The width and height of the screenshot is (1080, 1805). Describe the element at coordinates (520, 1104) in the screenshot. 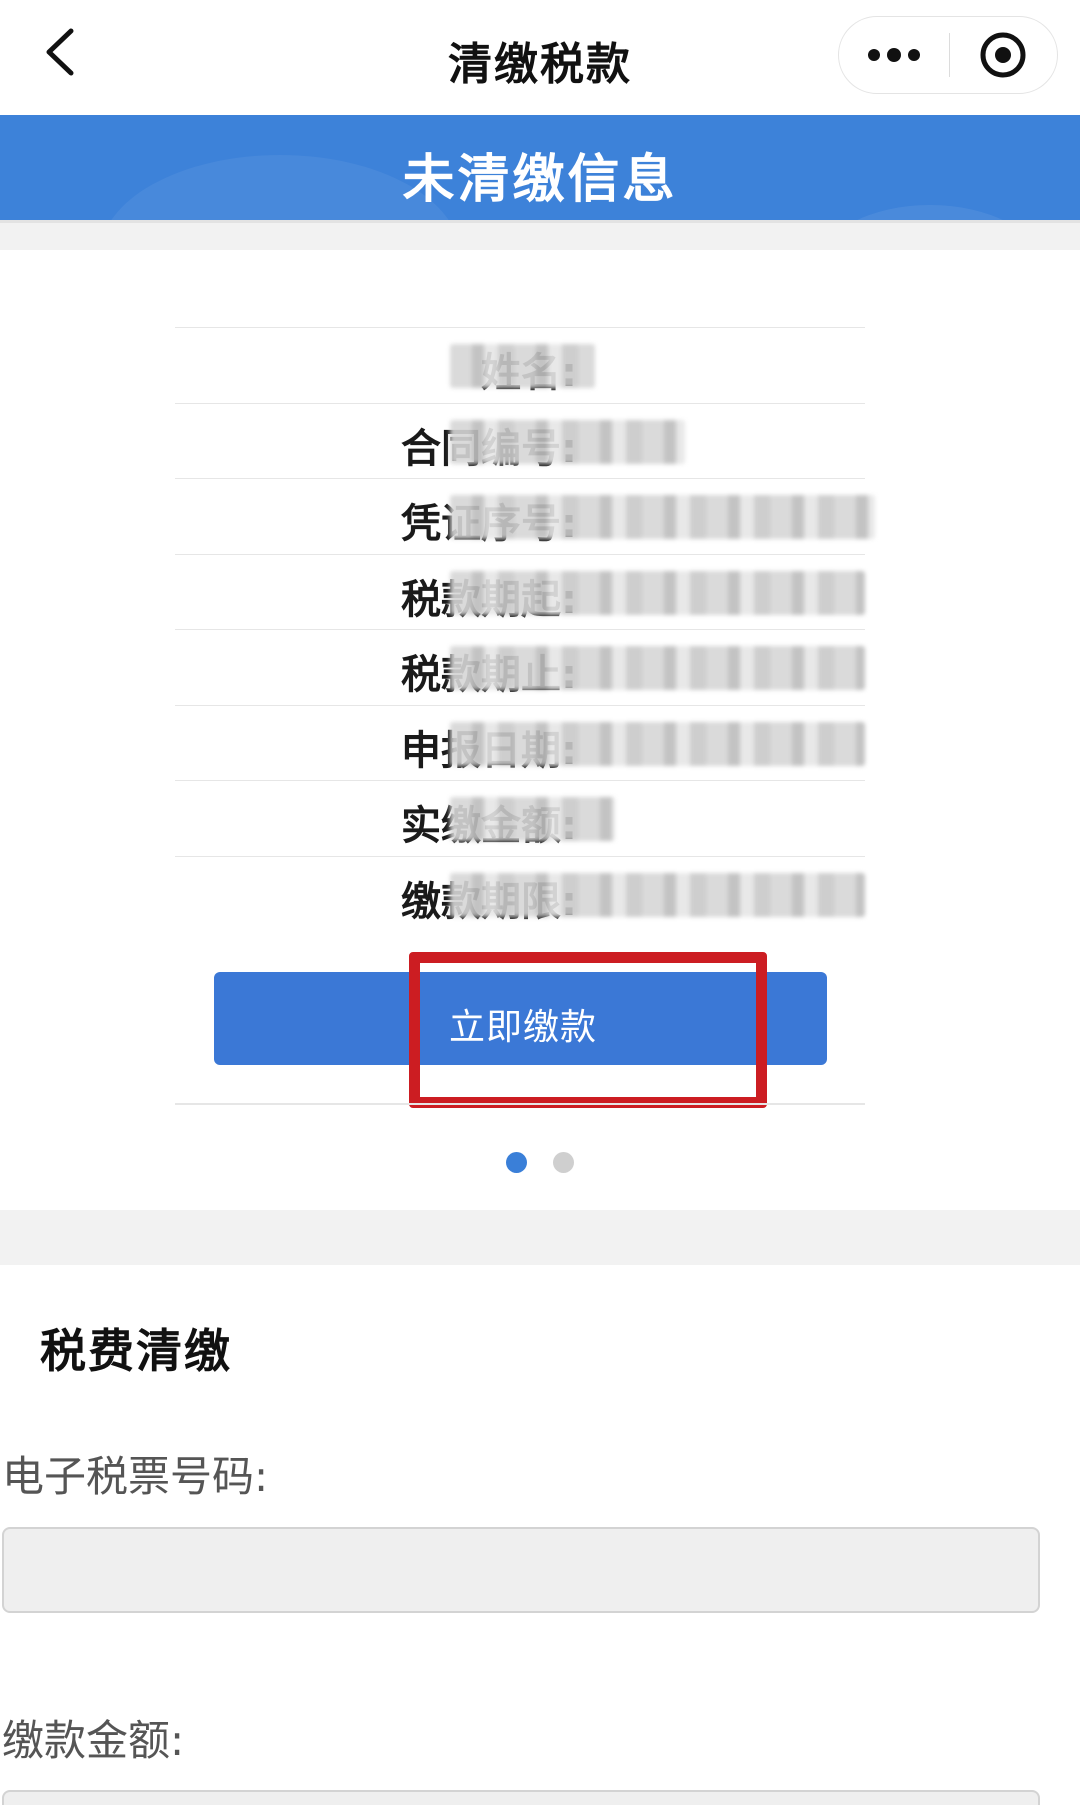

I see `table-bottom-divider` at that location.